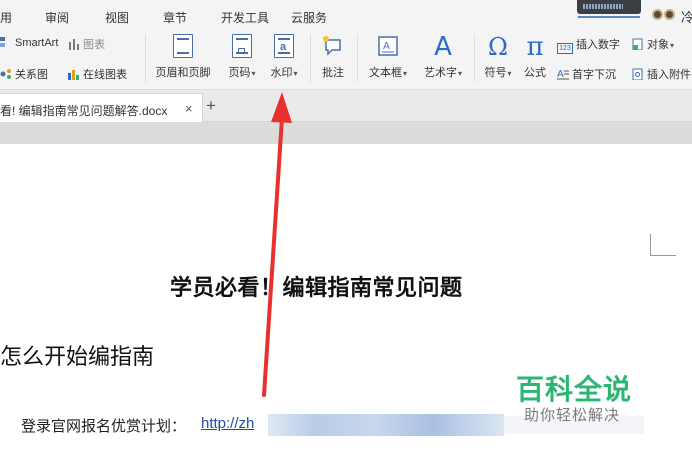  Describe the element at coordinates (37, 43) in the screenshot. I see `smartart-label: SmartArt` at that location.